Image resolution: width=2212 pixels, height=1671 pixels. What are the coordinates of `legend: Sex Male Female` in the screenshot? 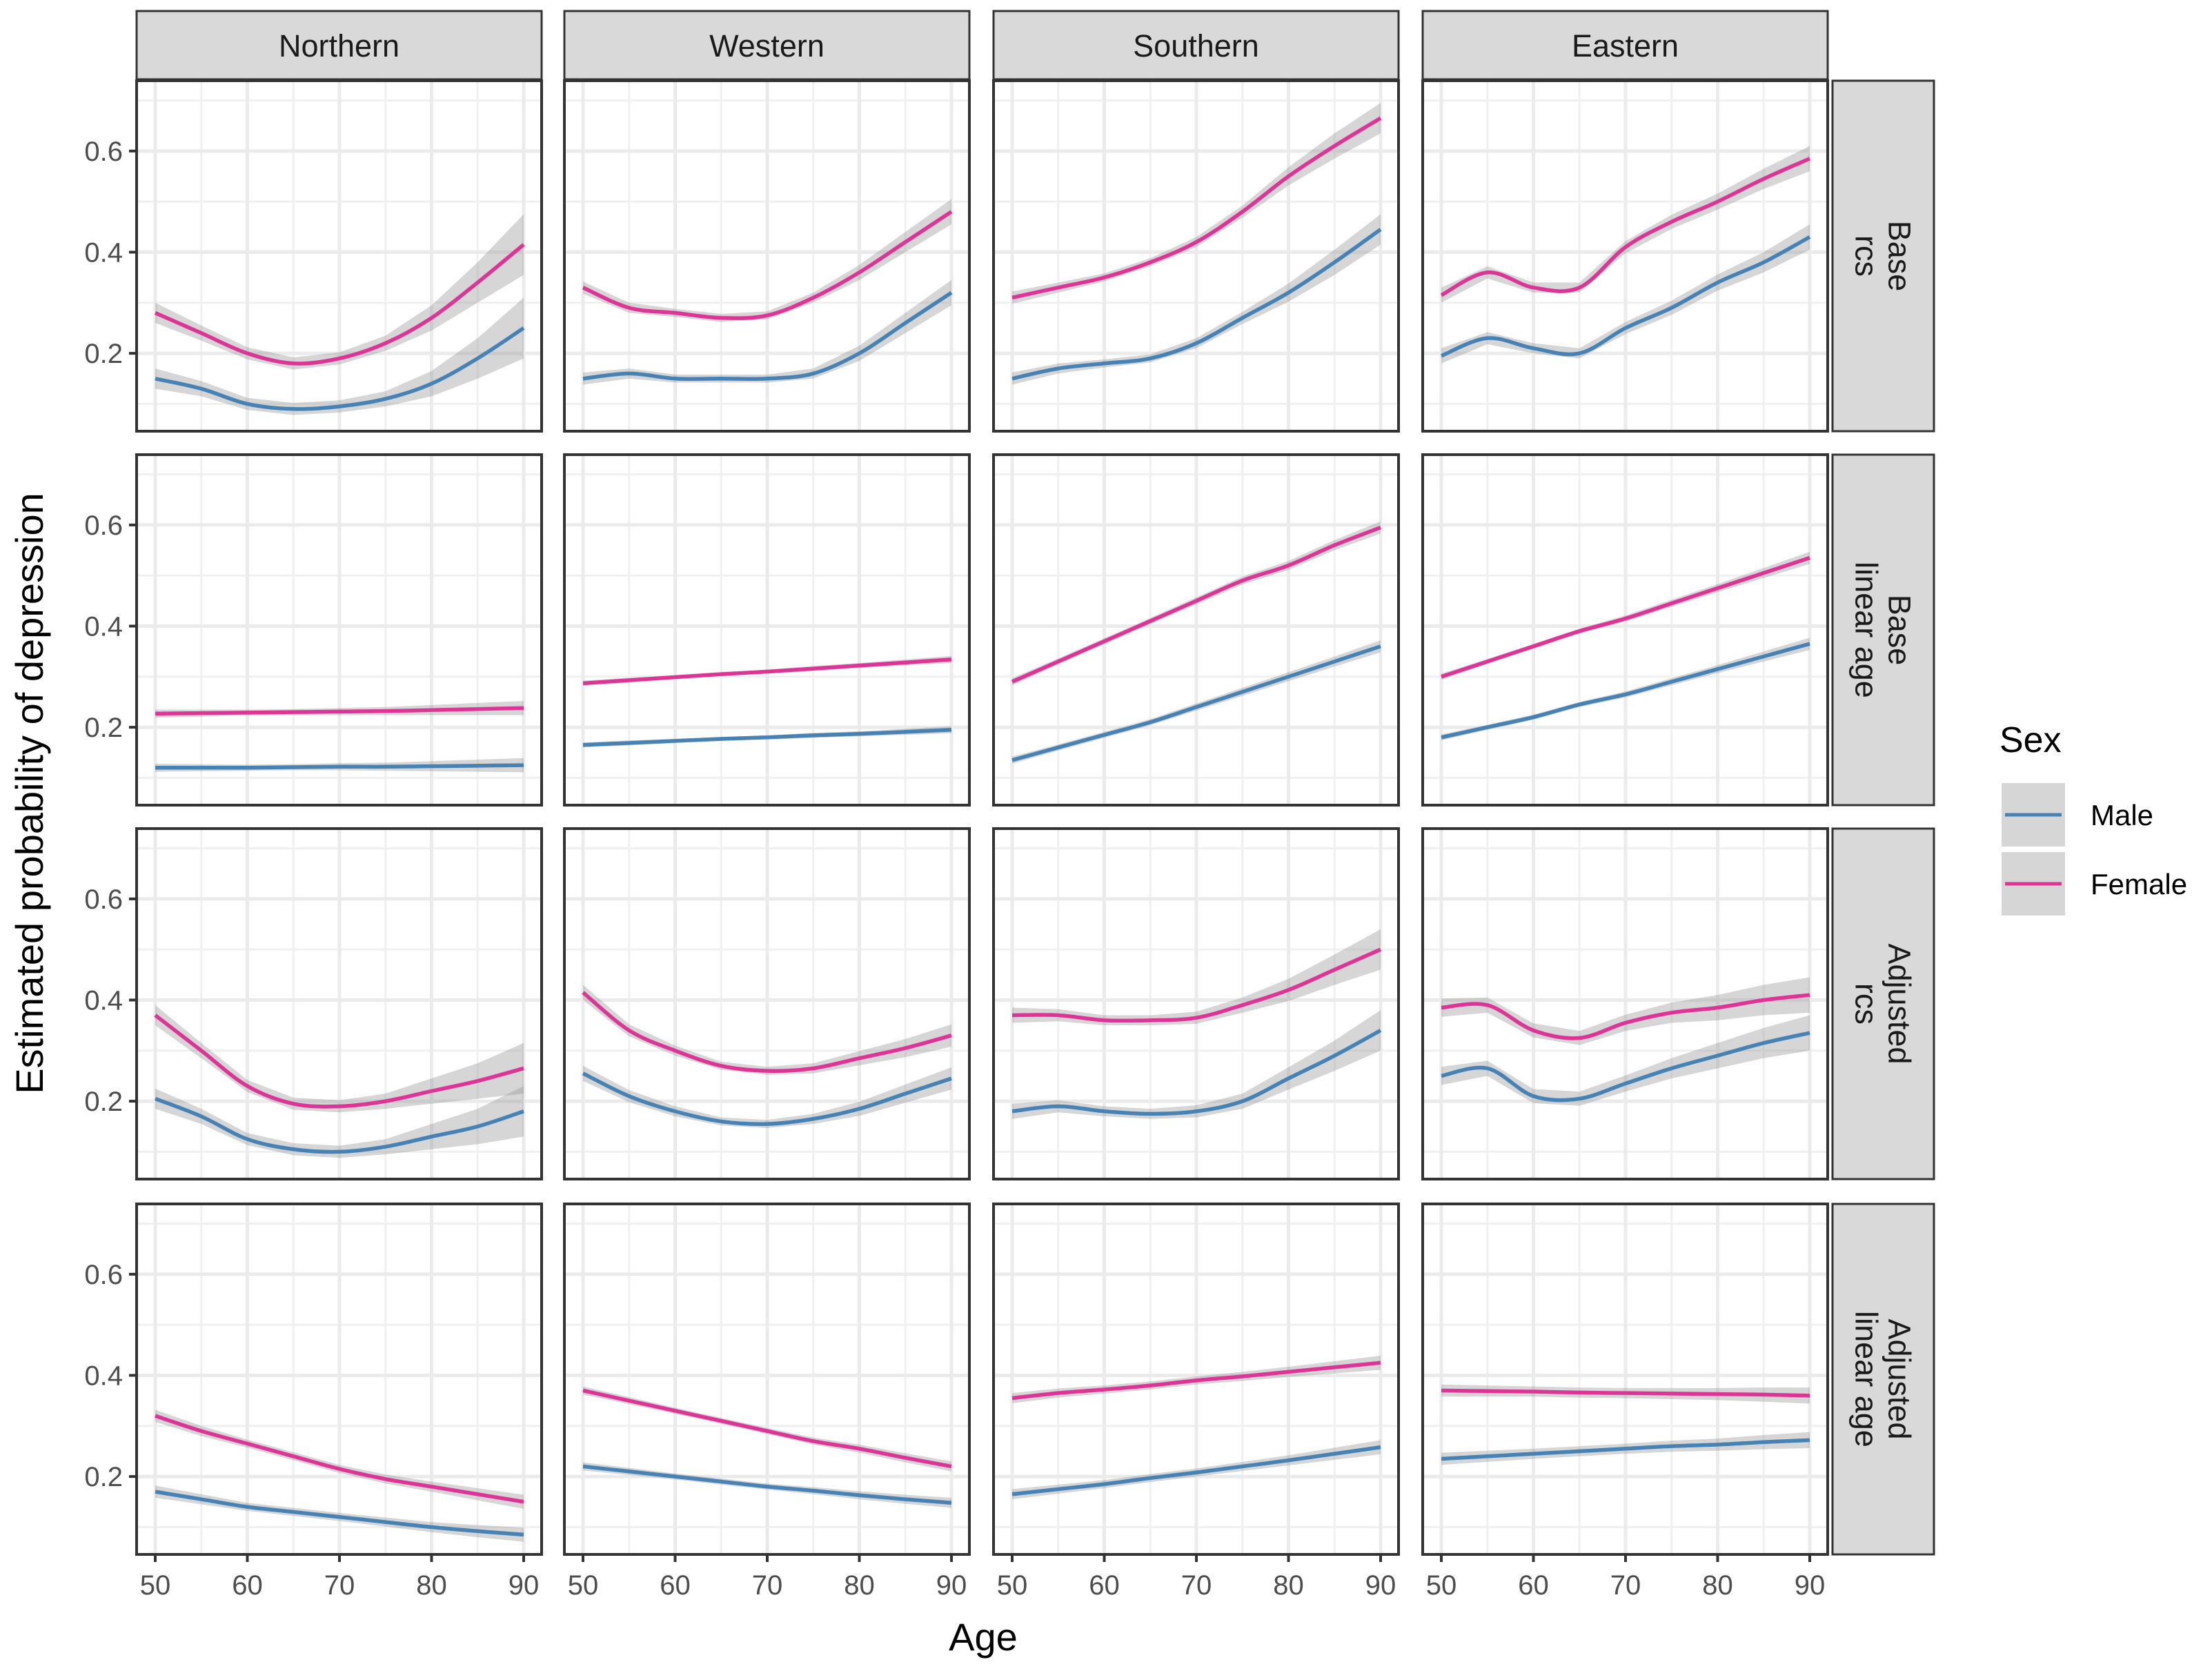 It's located at (2093, 818).